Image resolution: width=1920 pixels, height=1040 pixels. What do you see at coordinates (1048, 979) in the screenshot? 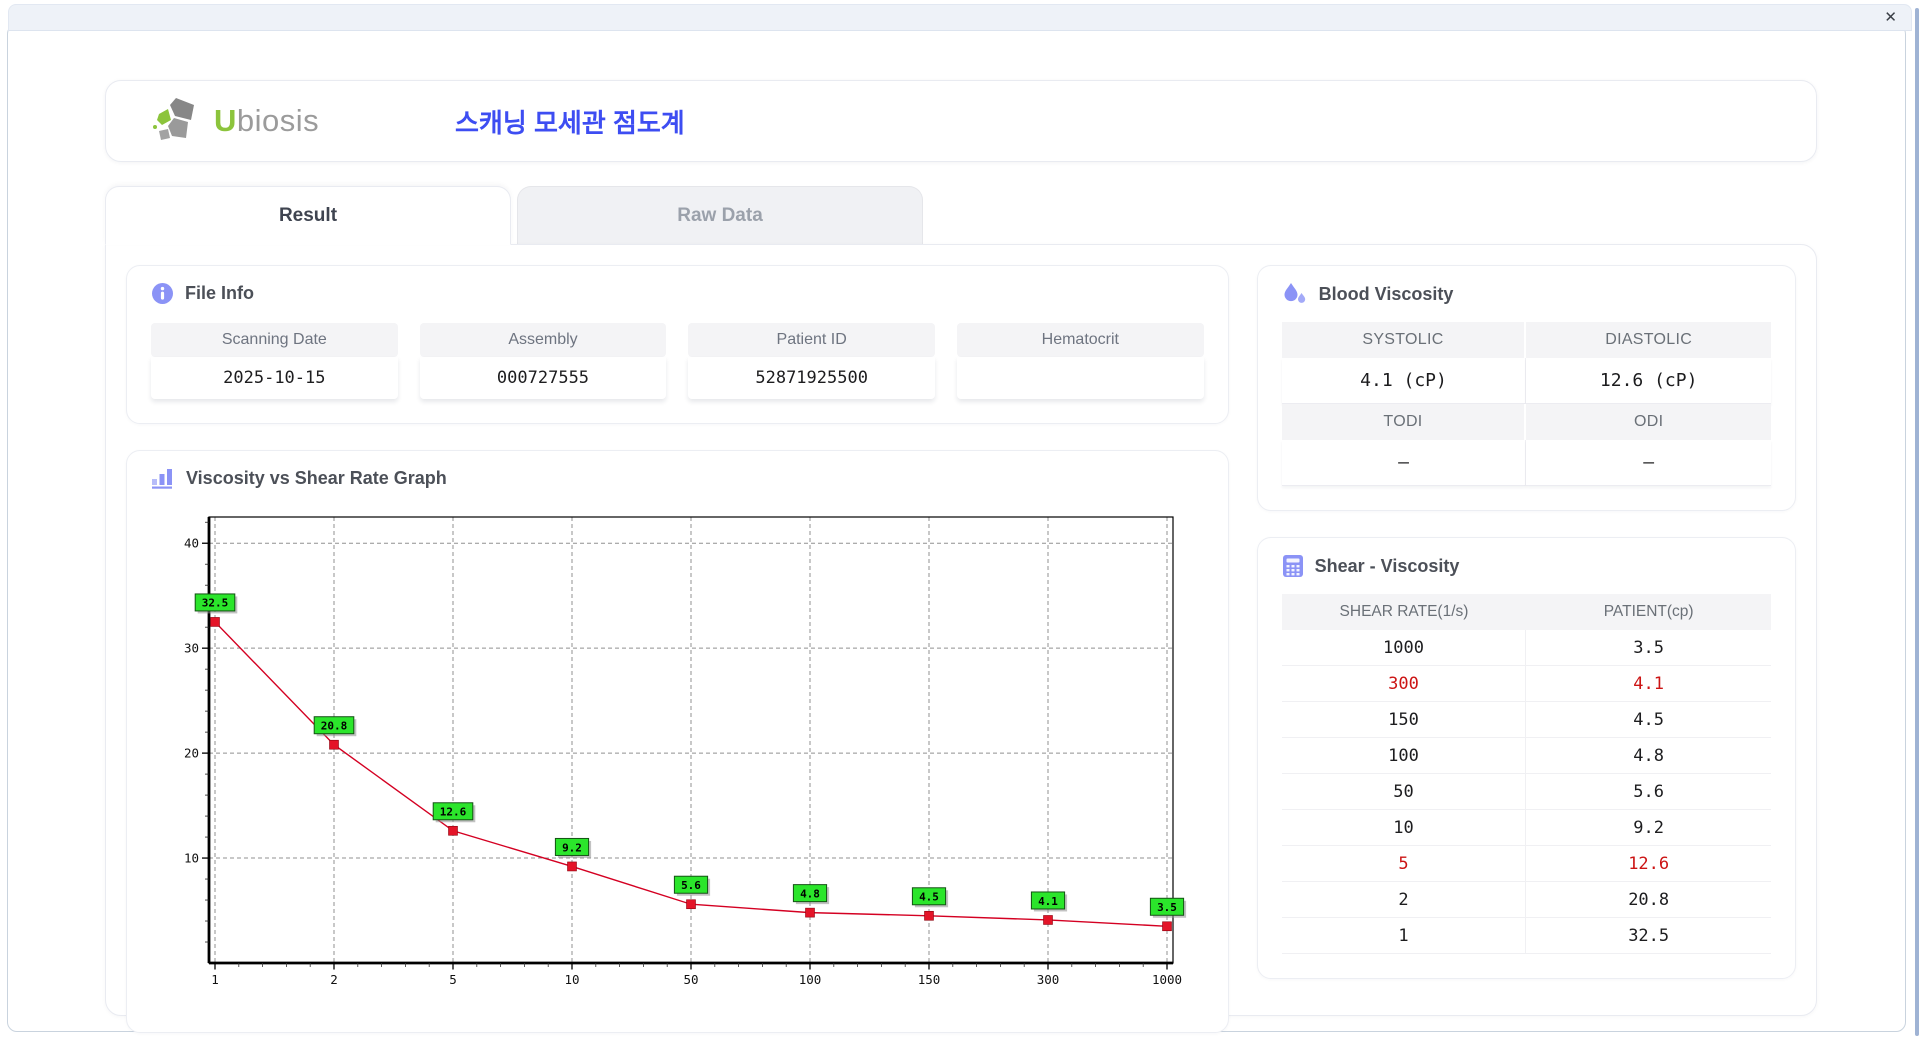
I see `svg-text: 300` at bounding box center [1048, 979].